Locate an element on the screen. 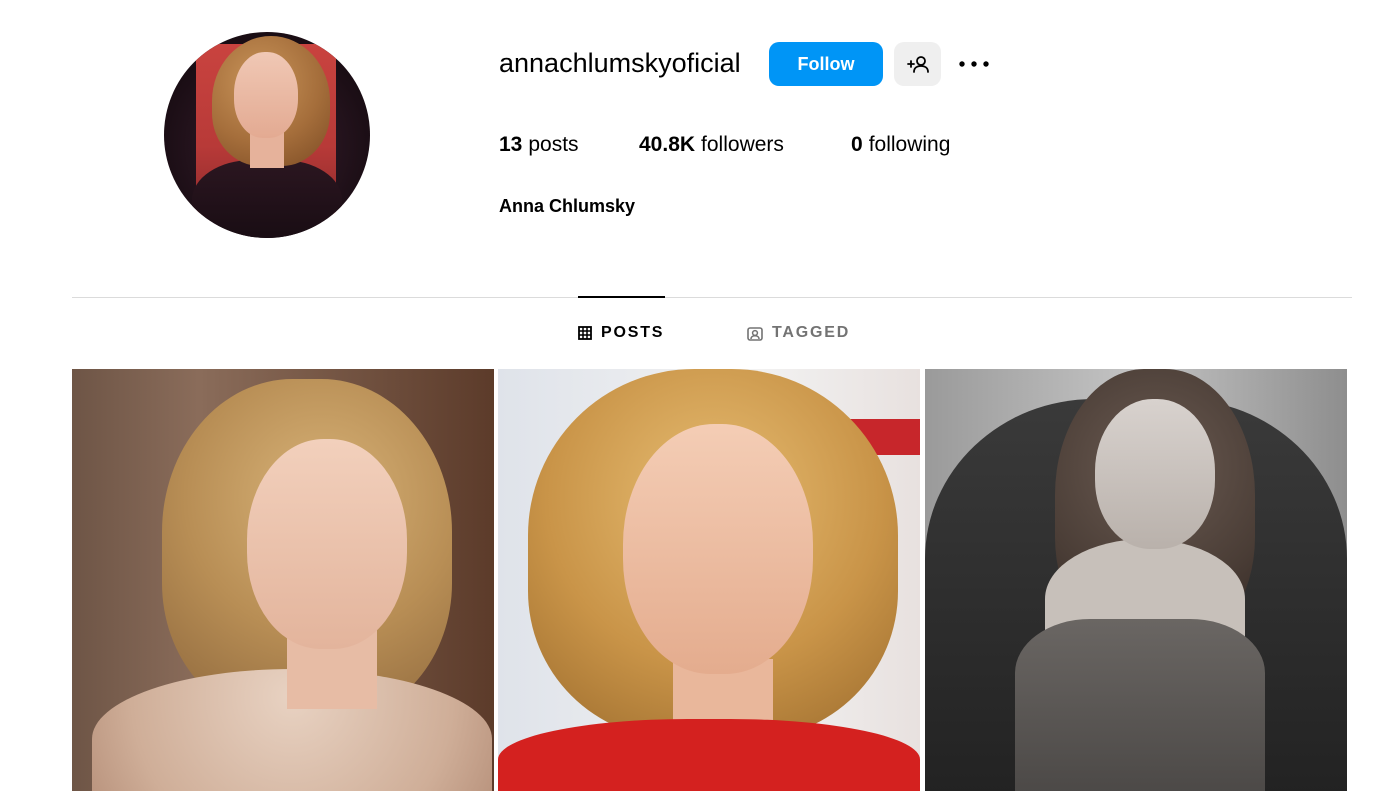  posts-stat: 13 posts is located at coordinates (569, 145).